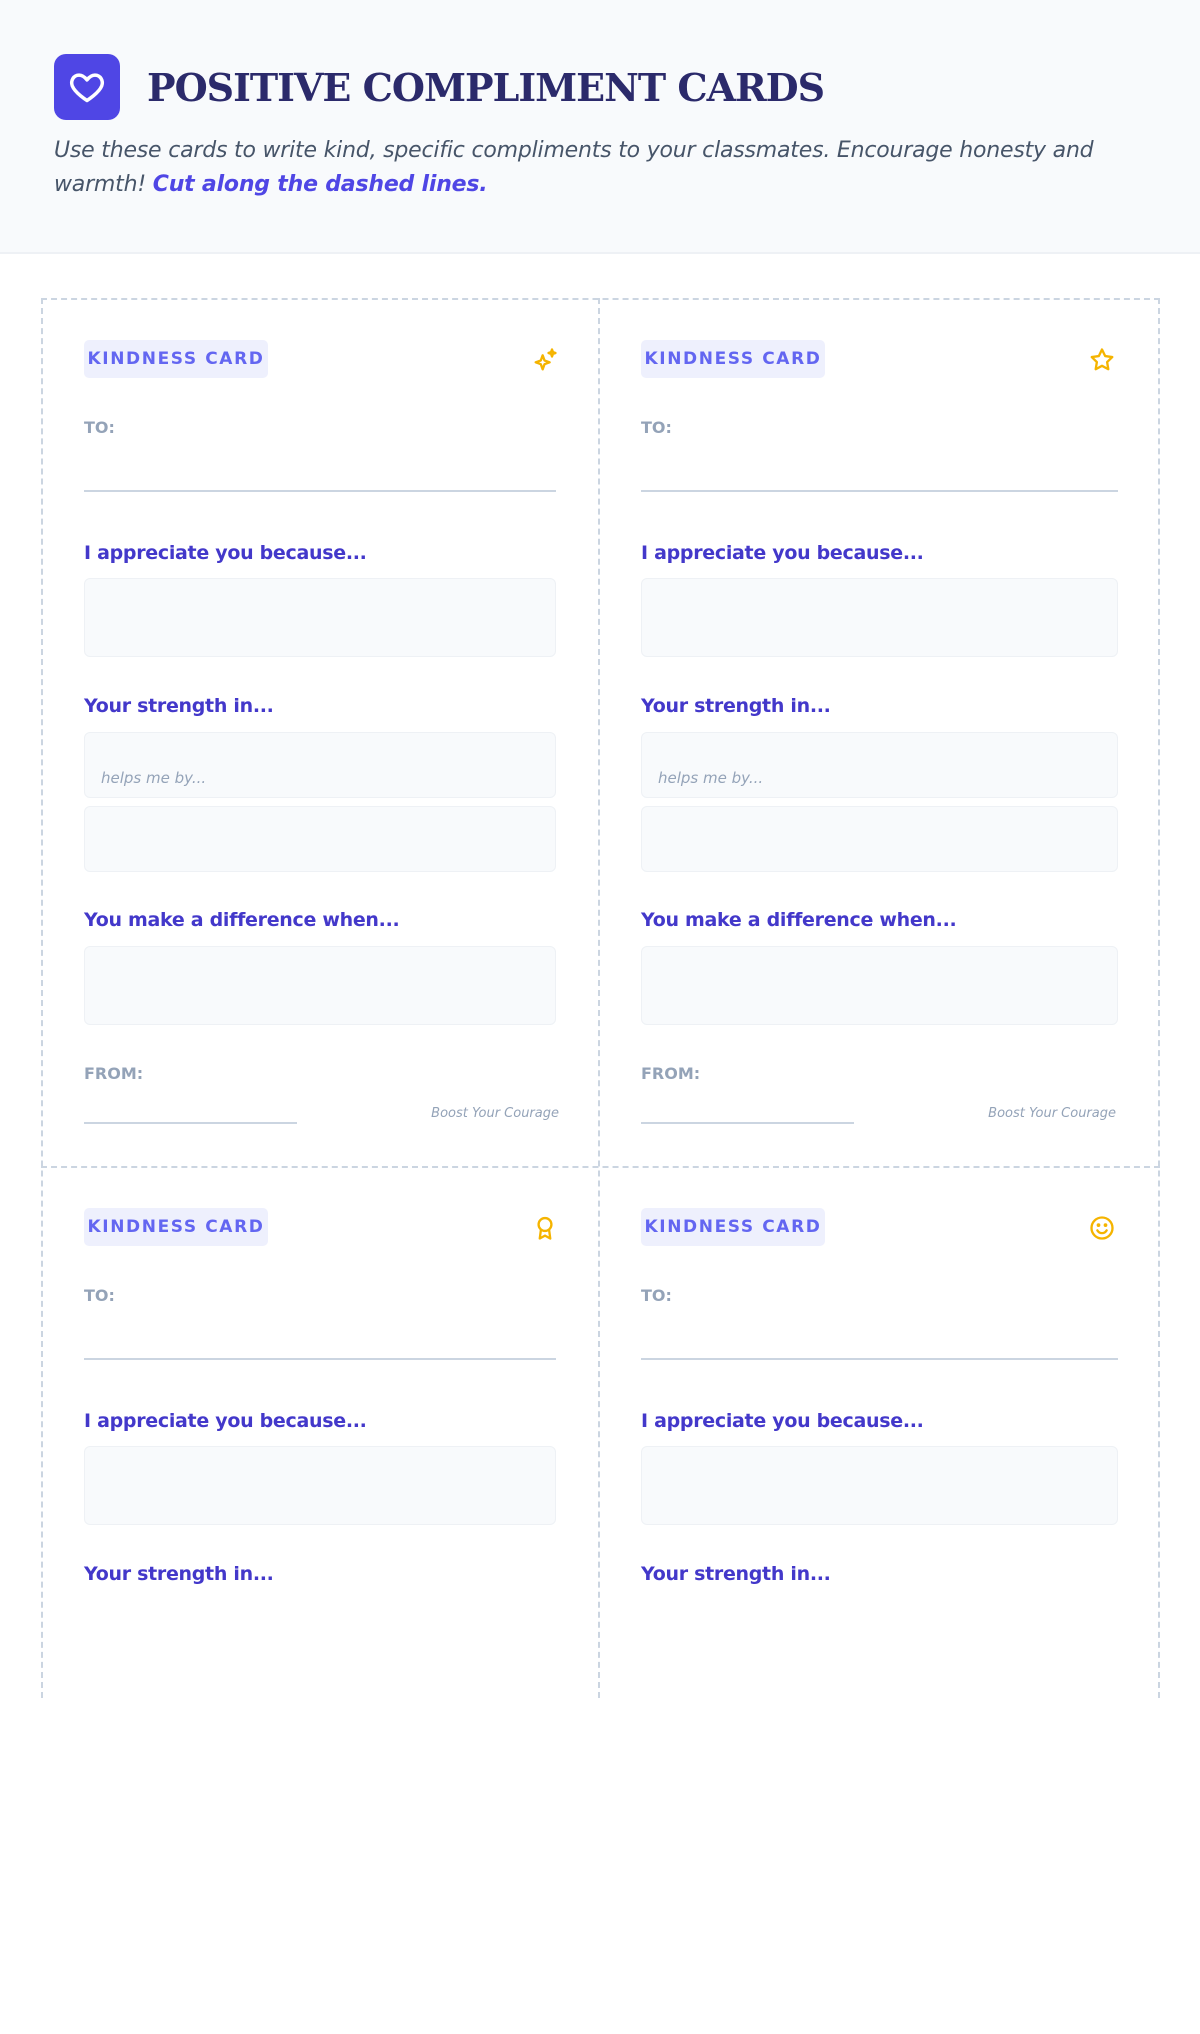 This screenshot has height=2034, width=1200. I want to click on cut-line-middle, so click(599, 998).